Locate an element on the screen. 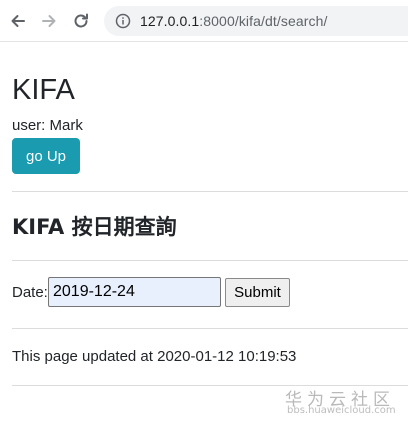 The width and height of the screenshot is (408, 425). address-bar: 127.0.0.1:8000/kifa/dt/search/ is located at coordinates (256, 21).